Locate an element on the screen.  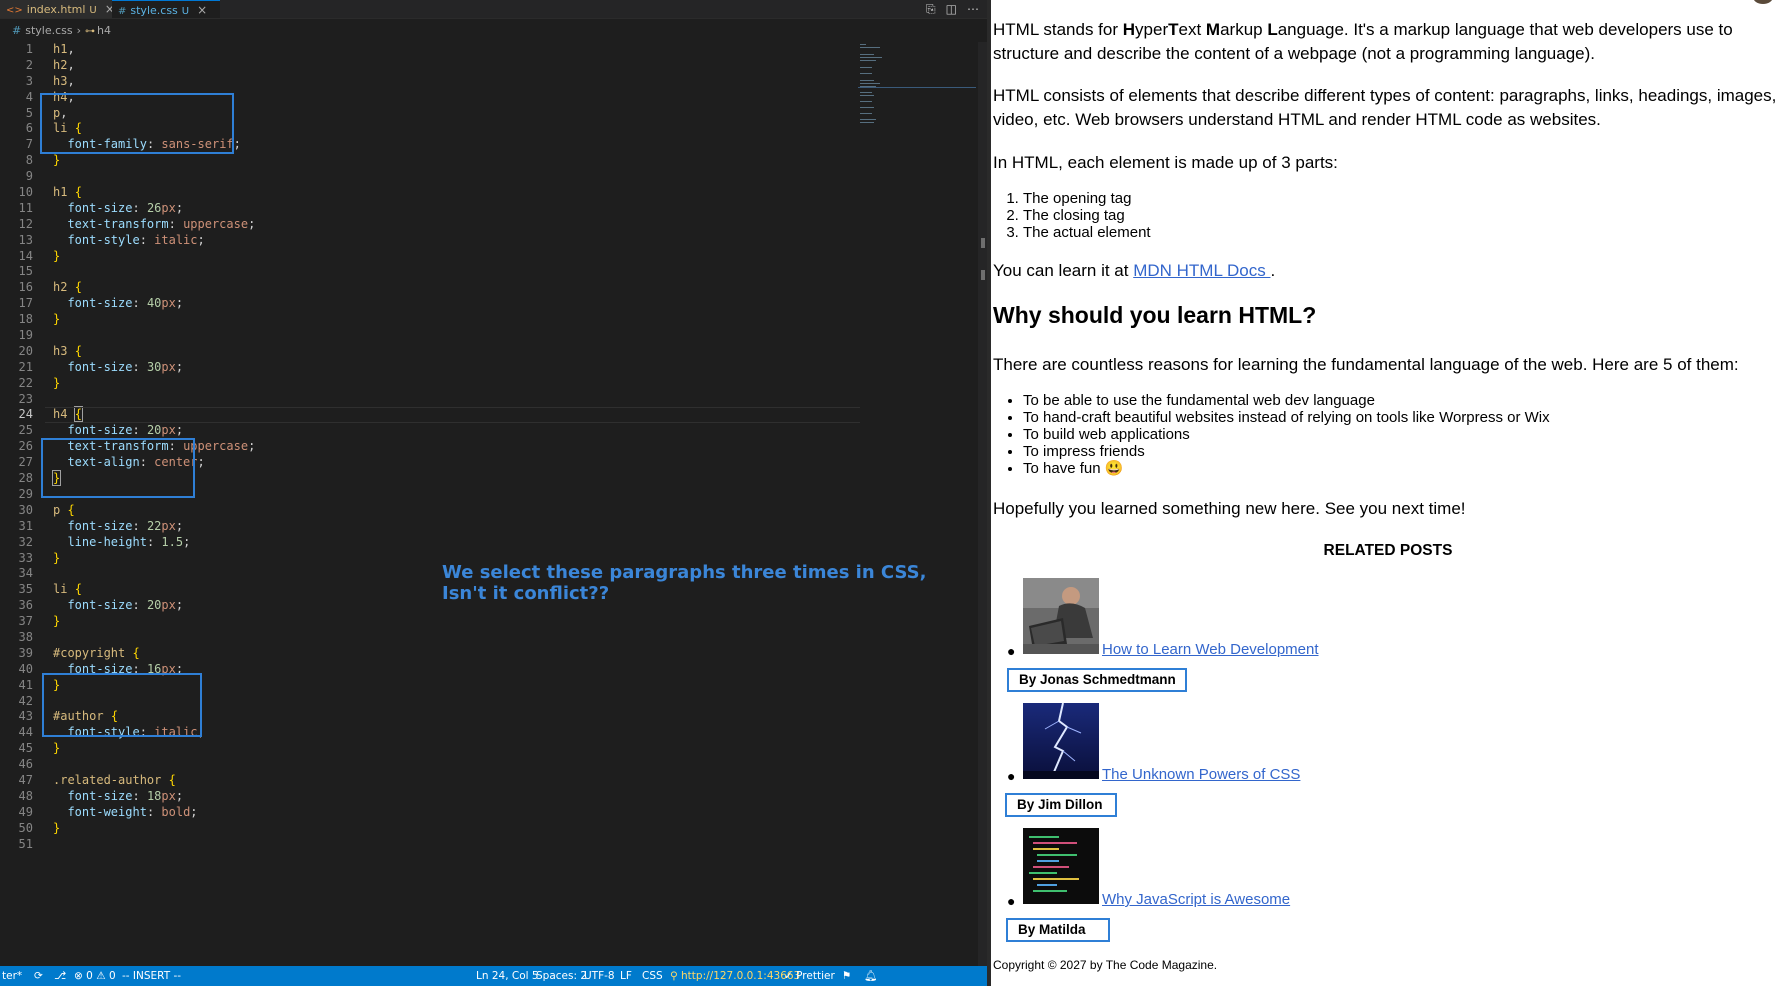
code-line: 19 is located at coordinates (430, 336).